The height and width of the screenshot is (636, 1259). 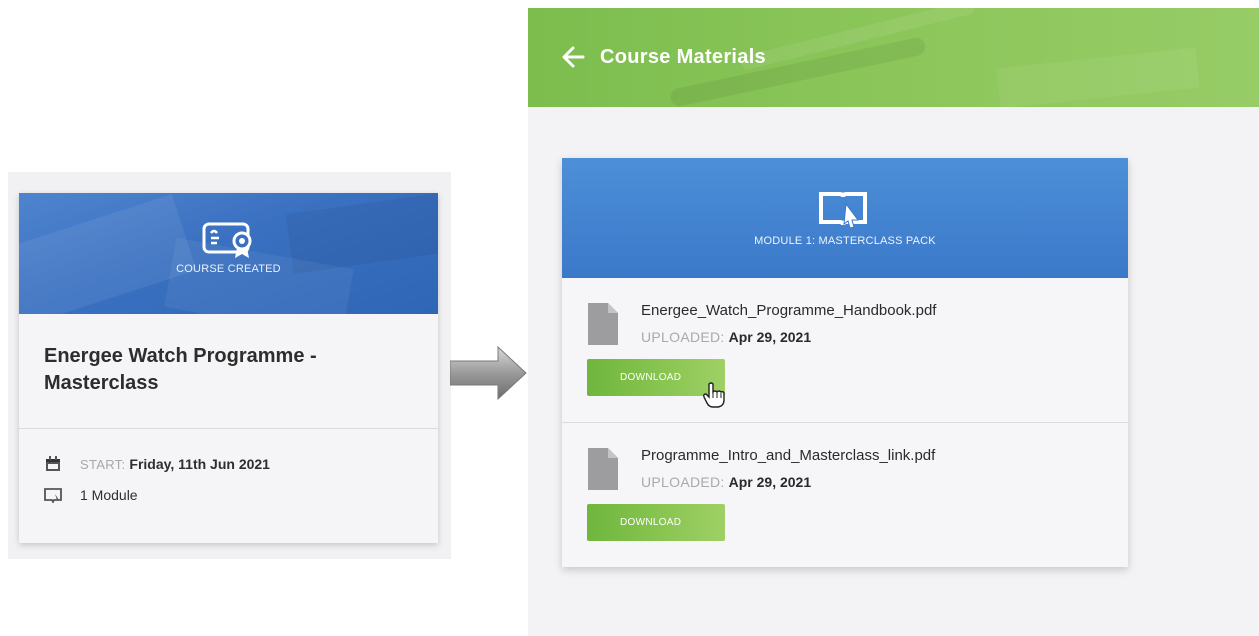 What do you see at coordinates (656, 522) in the screenshot?
I see `download-button: DOWNLOAD` at bounding box center [656, 522].